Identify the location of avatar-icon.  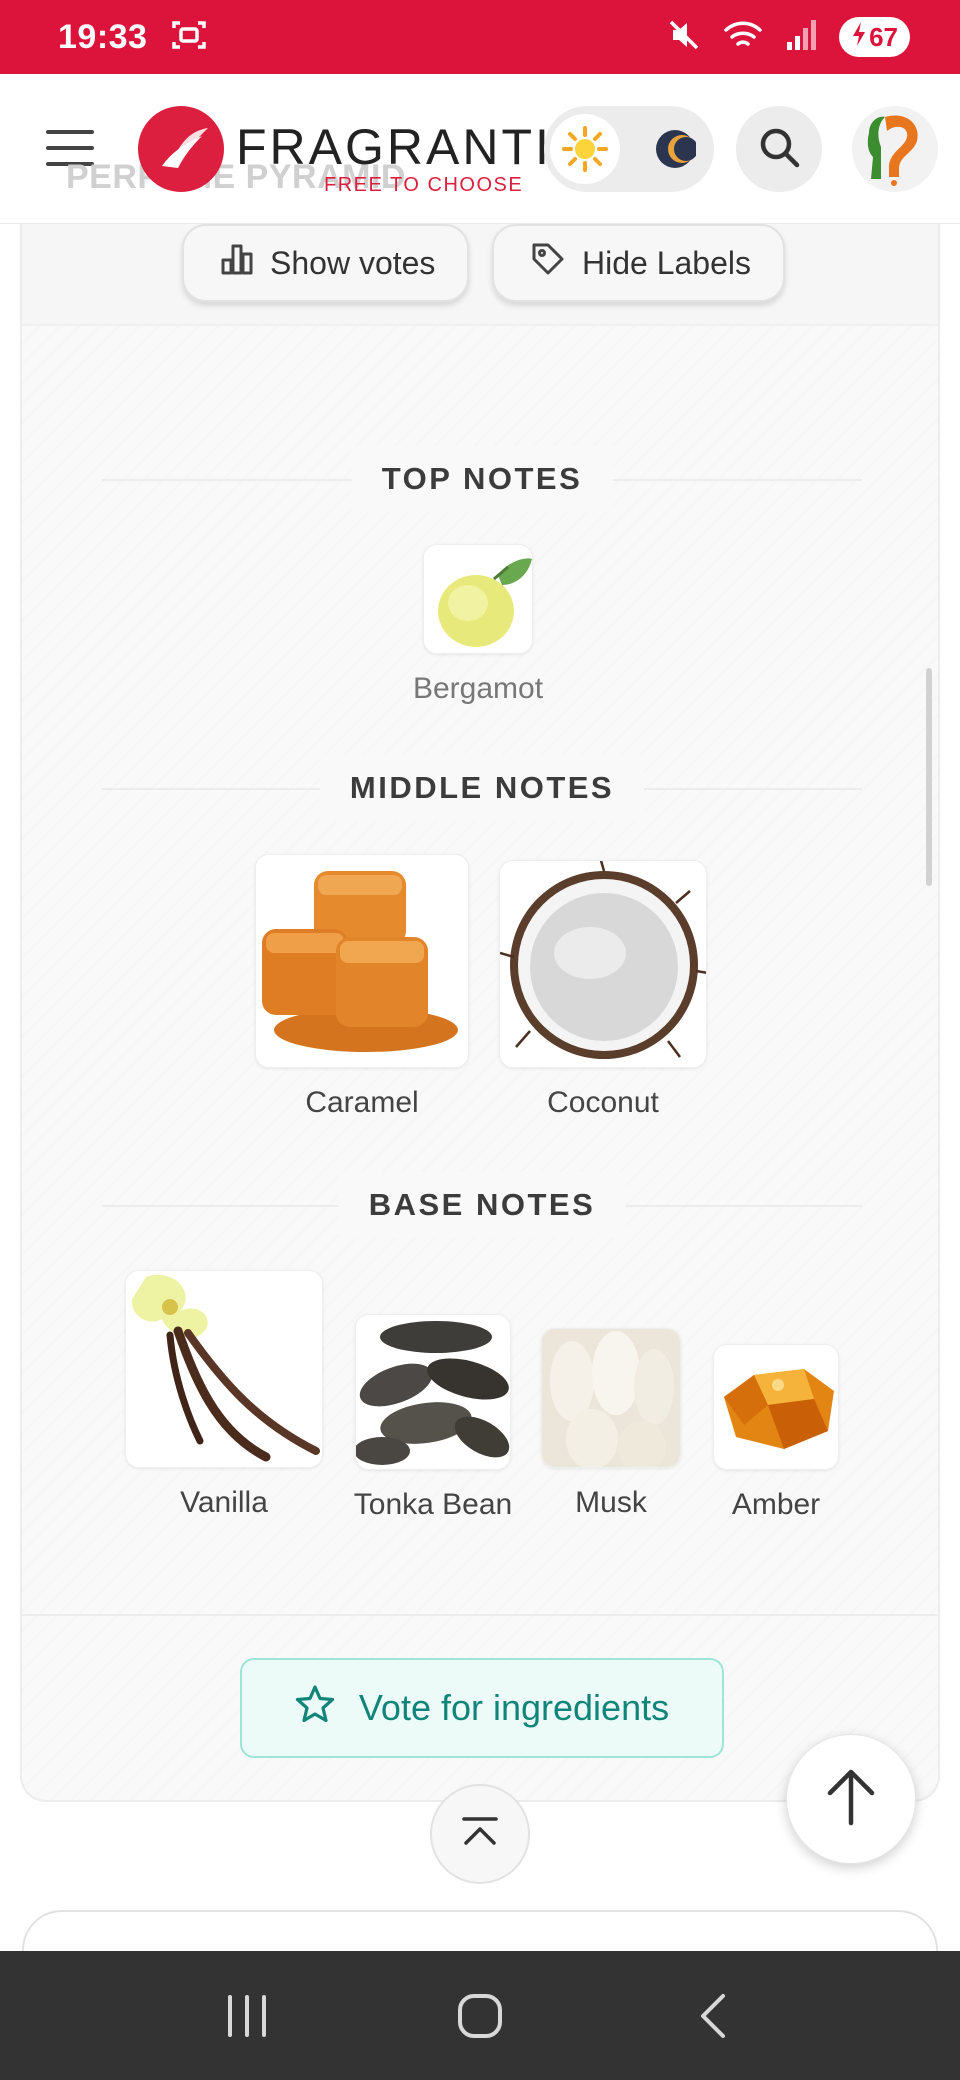
(895, 149).